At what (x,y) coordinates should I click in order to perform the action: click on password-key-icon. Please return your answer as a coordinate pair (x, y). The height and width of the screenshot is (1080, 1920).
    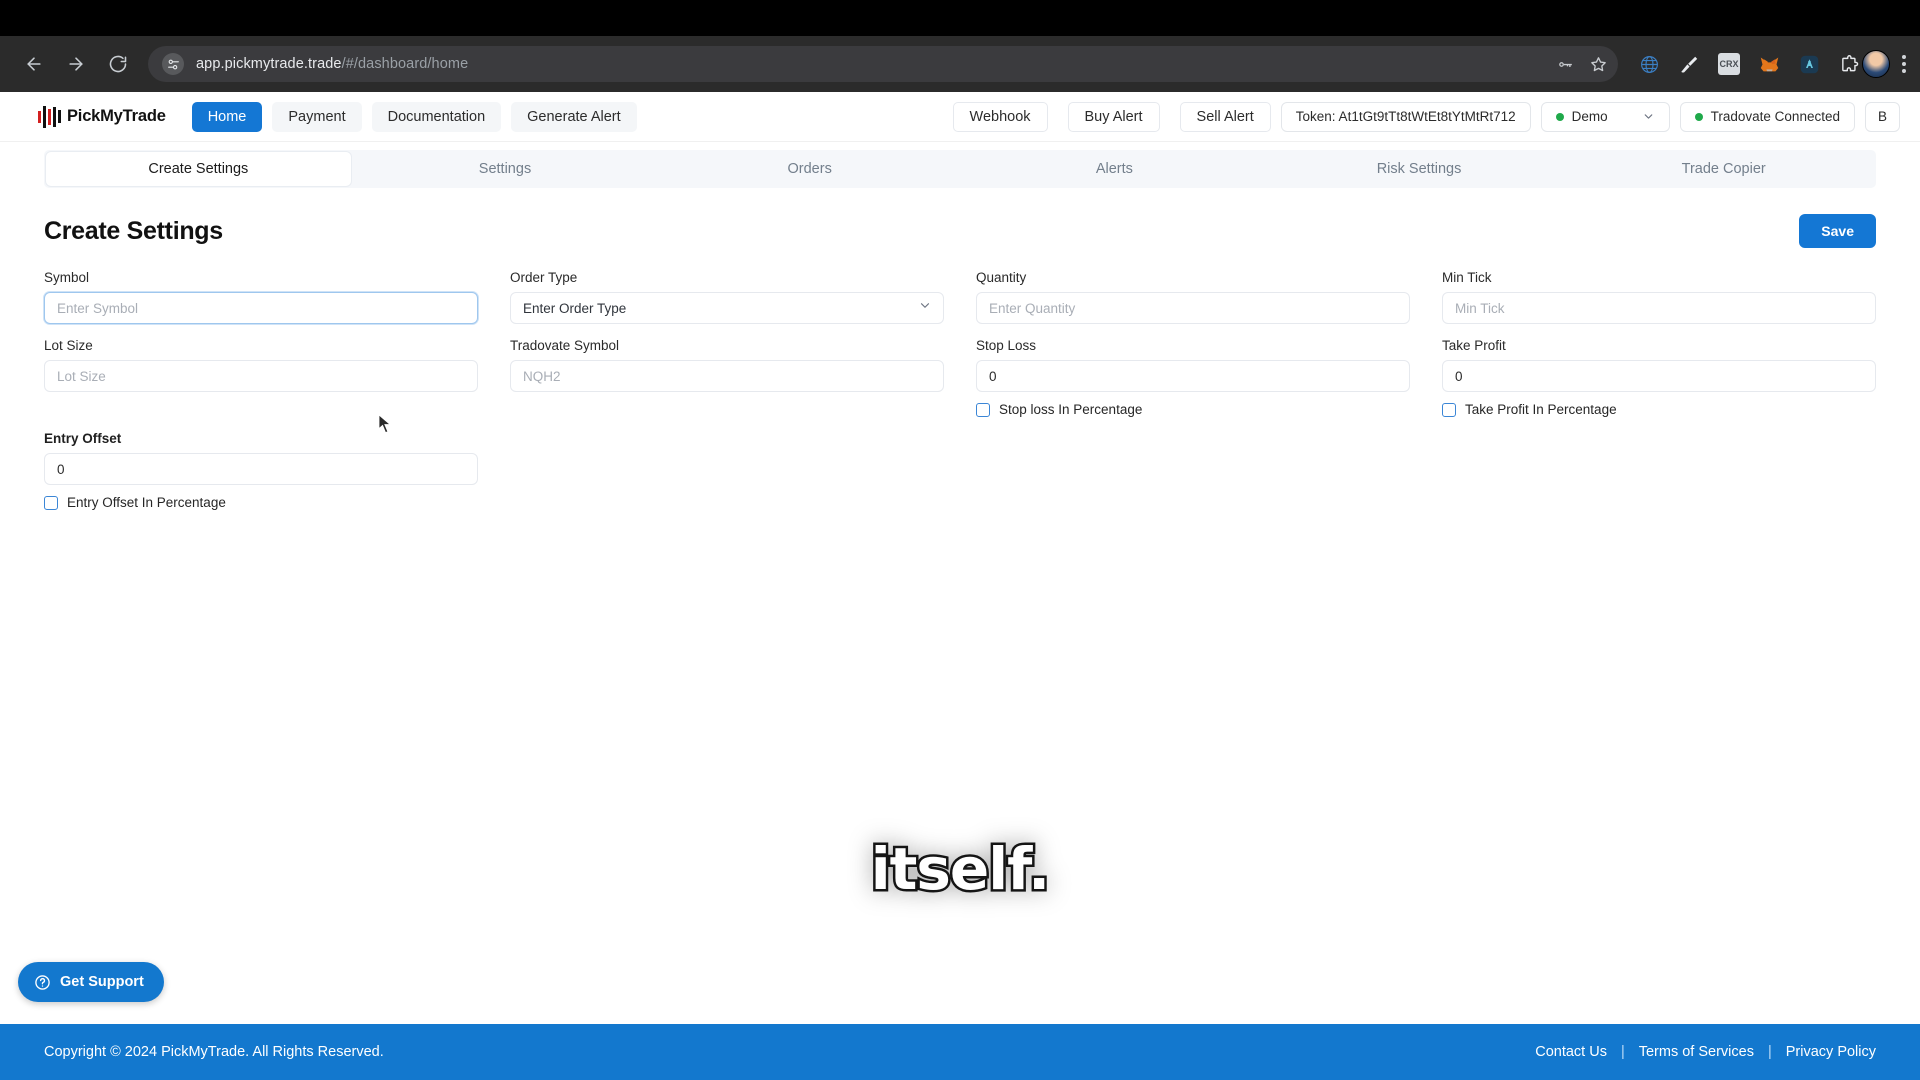
    Looking at the image, I should click on (1565, 64).